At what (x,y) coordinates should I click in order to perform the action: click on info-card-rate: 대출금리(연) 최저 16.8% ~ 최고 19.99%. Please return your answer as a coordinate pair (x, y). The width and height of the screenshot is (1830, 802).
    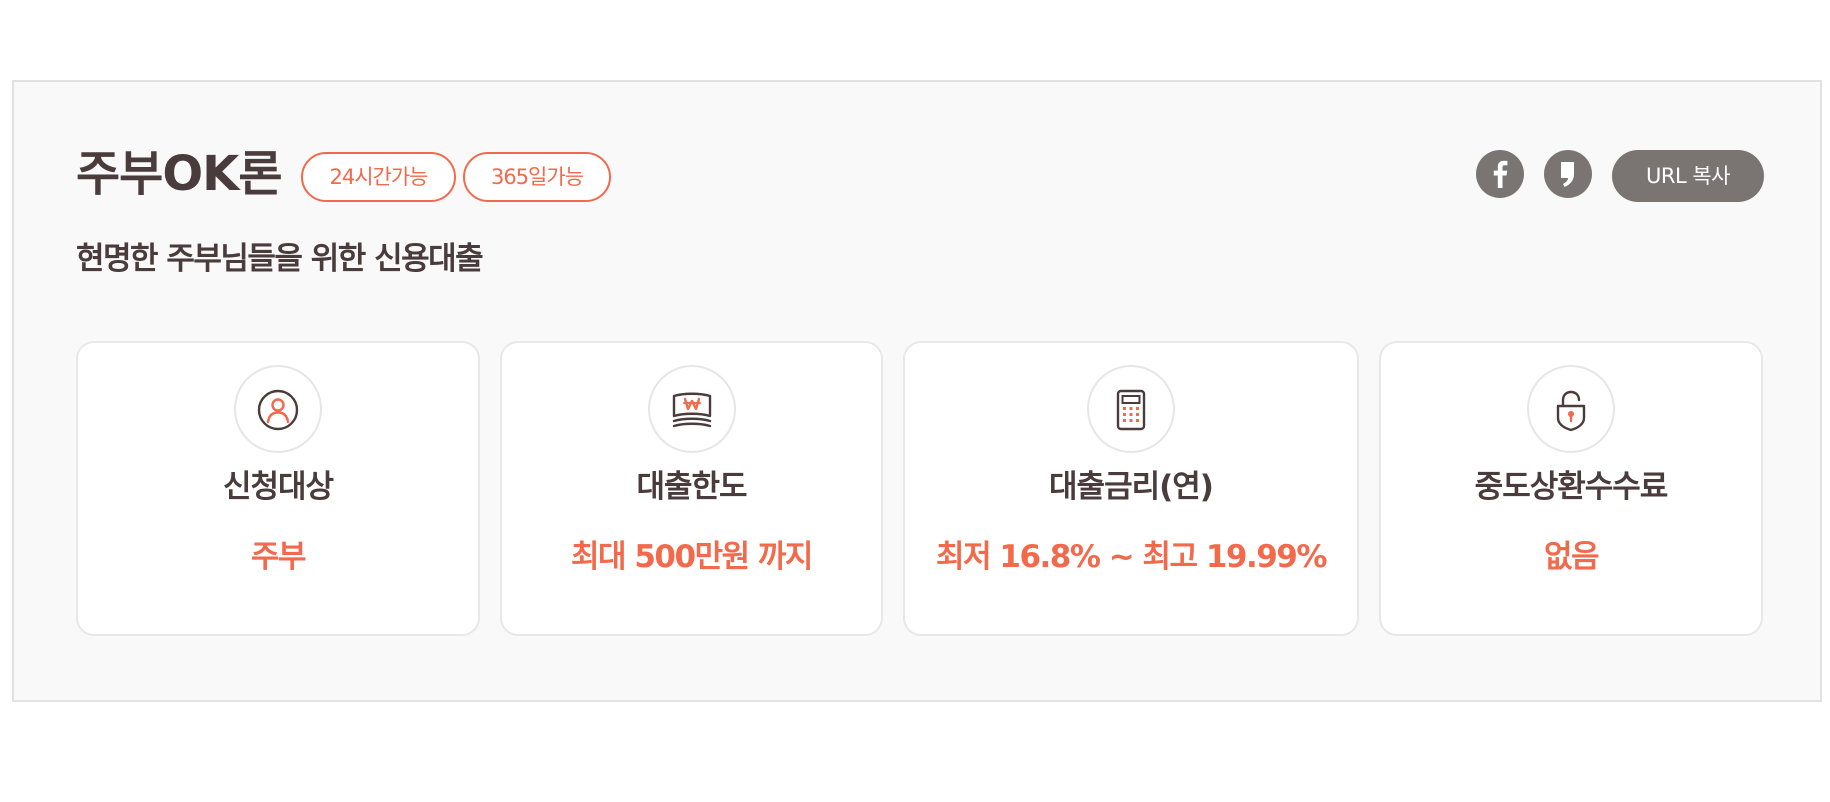
    Looking at the image, I should click on (1131, 488).